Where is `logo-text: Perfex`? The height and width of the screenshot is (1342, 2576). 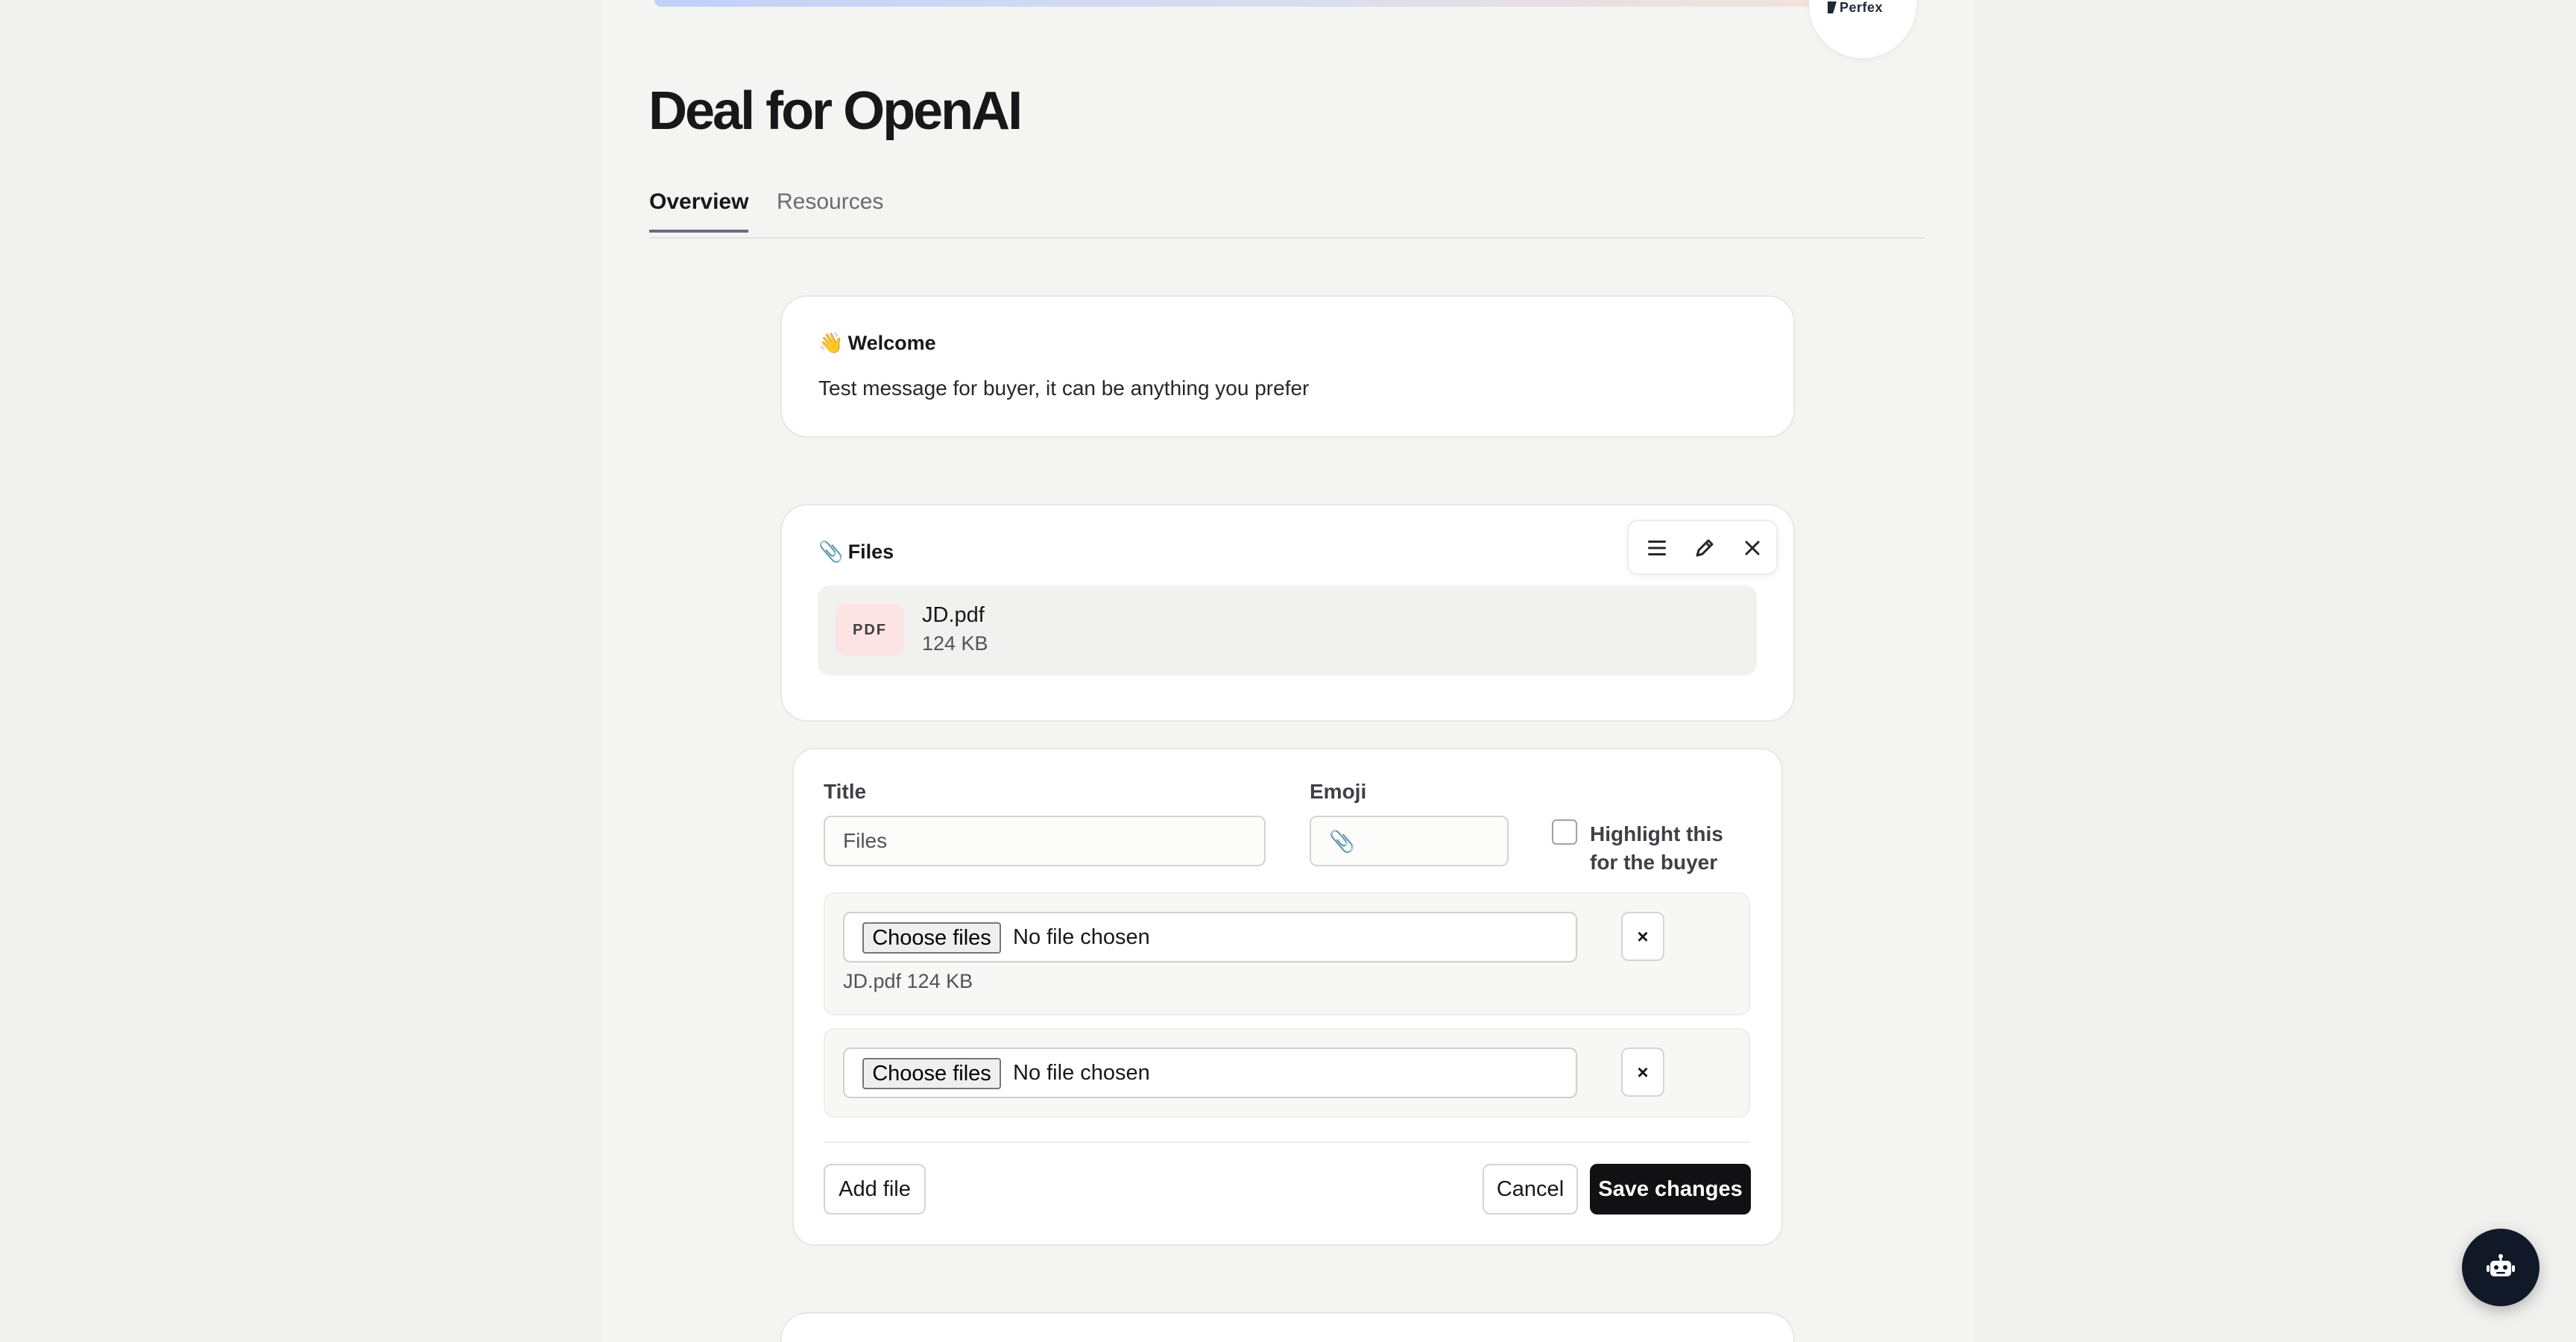 logo-text: Perfex is located at coordinates (1855, 8).